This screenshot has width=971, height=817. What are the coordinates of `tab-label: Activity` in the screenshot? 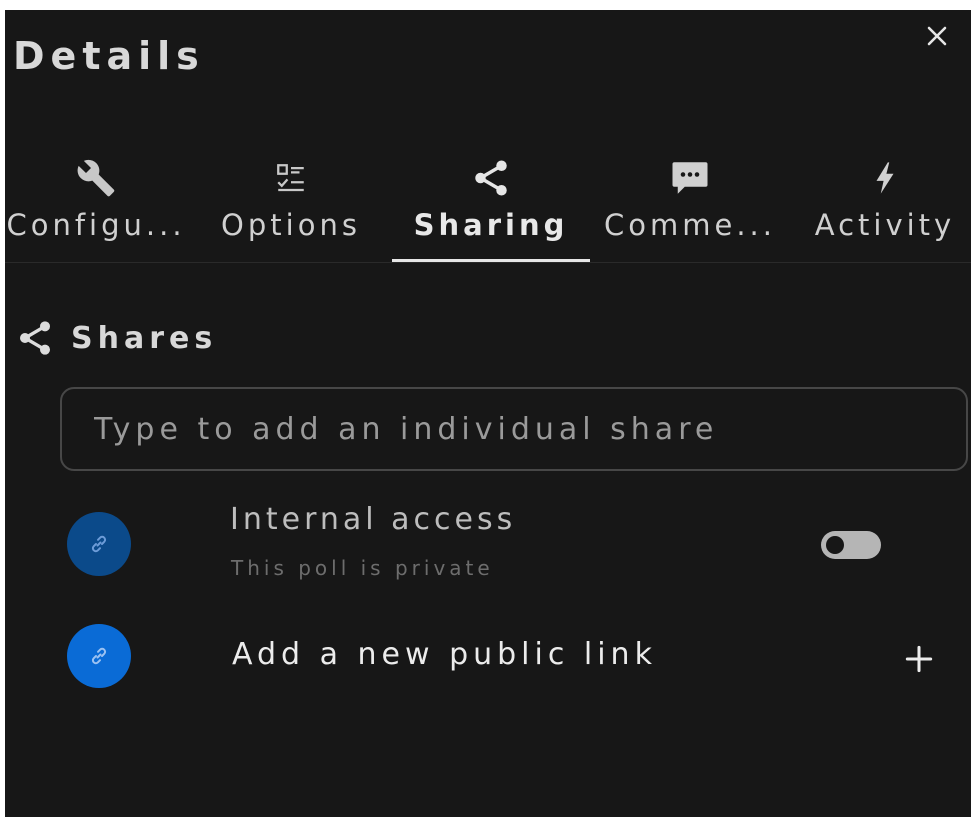 It's located at (885, 225).